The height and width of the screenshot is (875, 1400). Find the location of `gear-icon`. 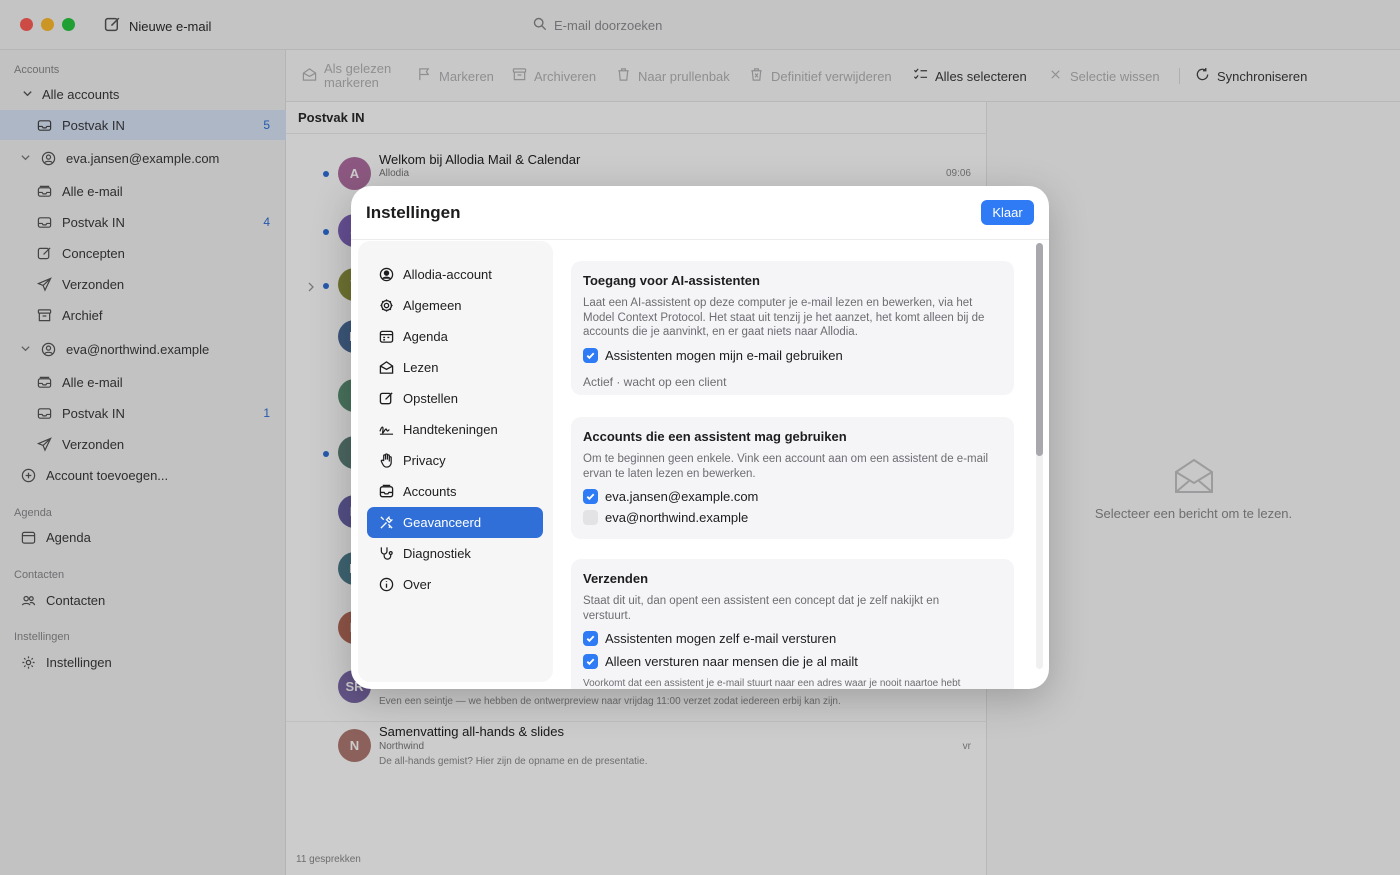

gear-icon is located at coordinates (386, 306).